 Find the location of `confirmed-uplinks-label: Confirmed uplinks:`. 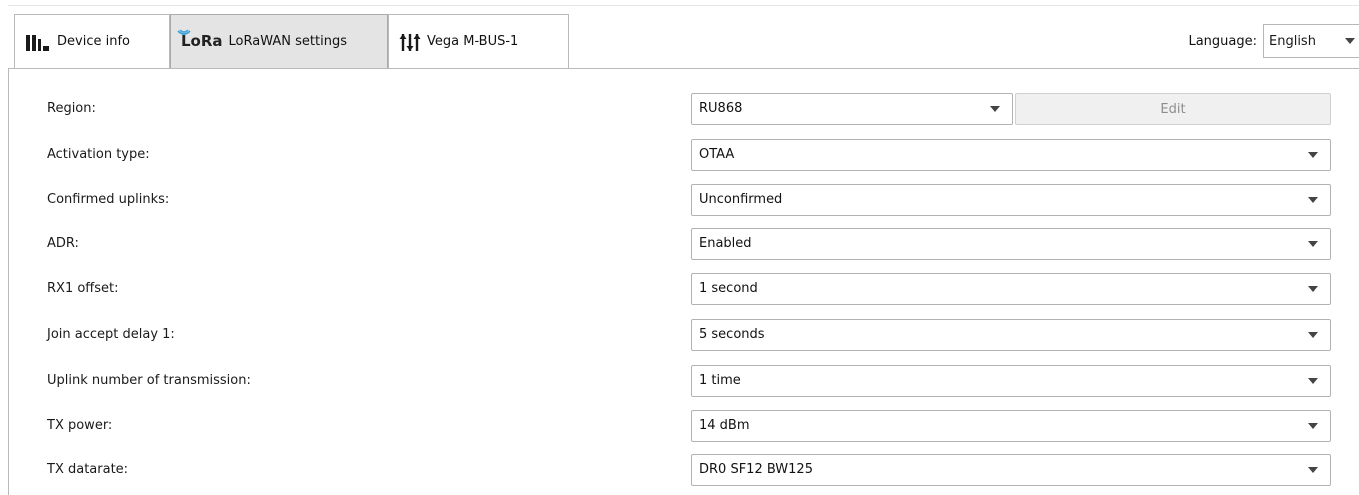

confirmed-uplinks-label: Confirmed uplinks: is located at coordinates (108, 199).